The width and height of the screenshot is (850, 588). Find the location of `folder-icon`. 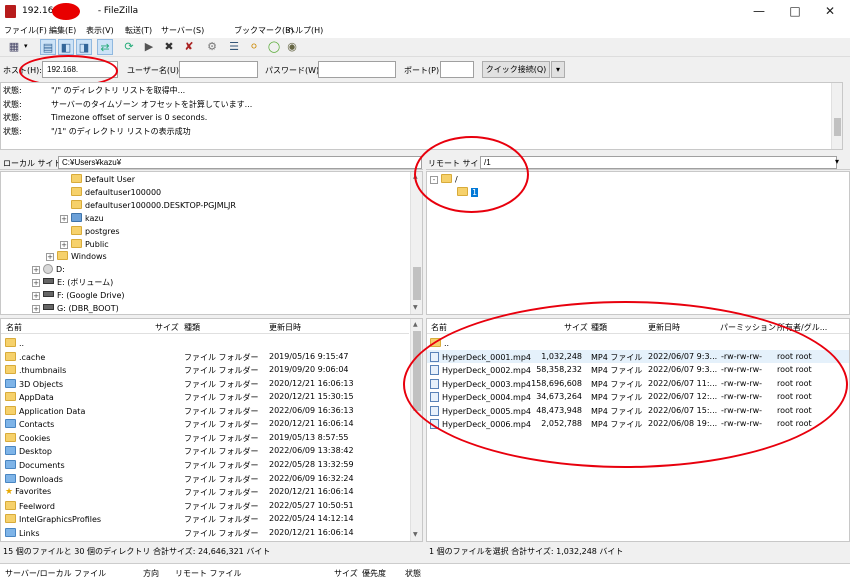

folder-icon is located at coordinates (76, 204).